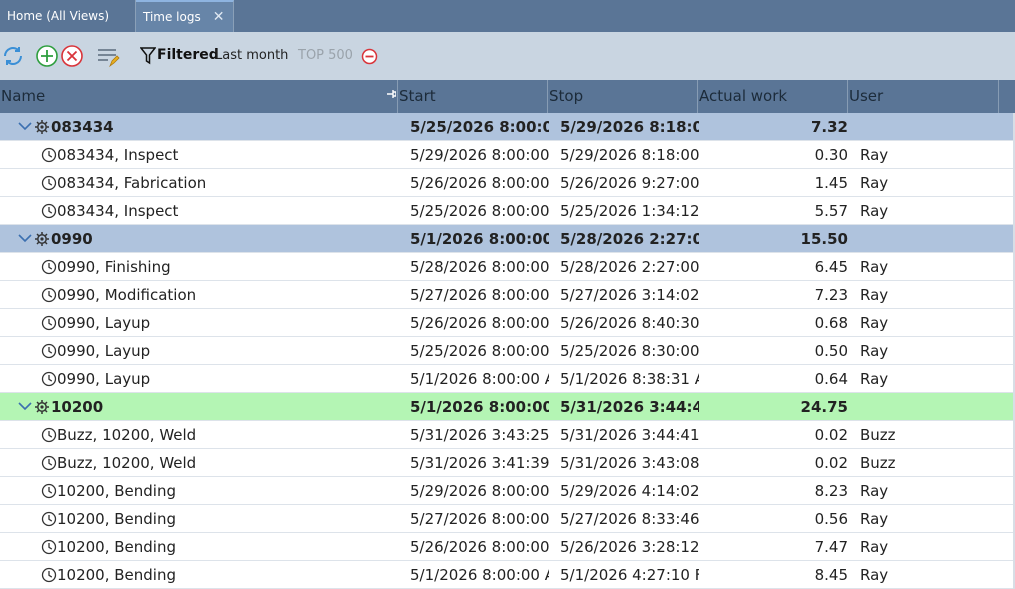 This screenshot has height=589, width=1015. Describe the element at coordinates (774, 378) in the screenshot. I see `actual-work-cell: 0.64` at that location.